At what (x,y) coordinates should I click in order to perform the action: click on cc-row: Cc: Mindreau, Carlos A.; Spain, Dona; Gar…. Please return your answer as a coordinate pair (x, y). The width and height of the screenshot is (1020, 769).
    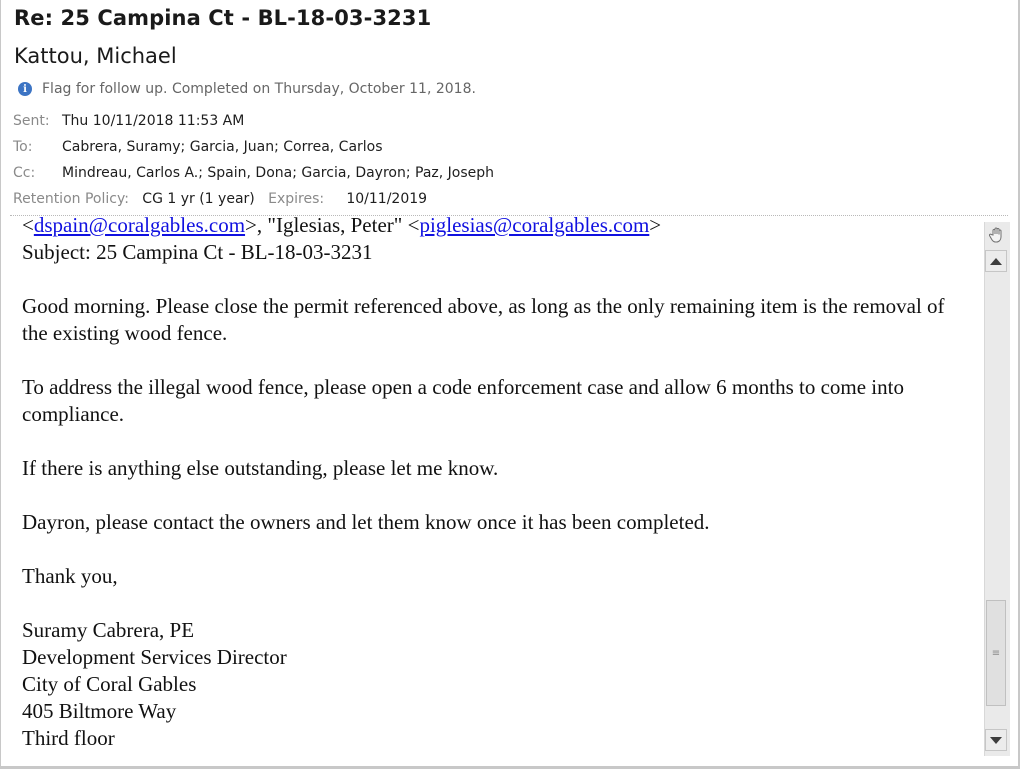
    Looking at the image, I should click on (253, 173).